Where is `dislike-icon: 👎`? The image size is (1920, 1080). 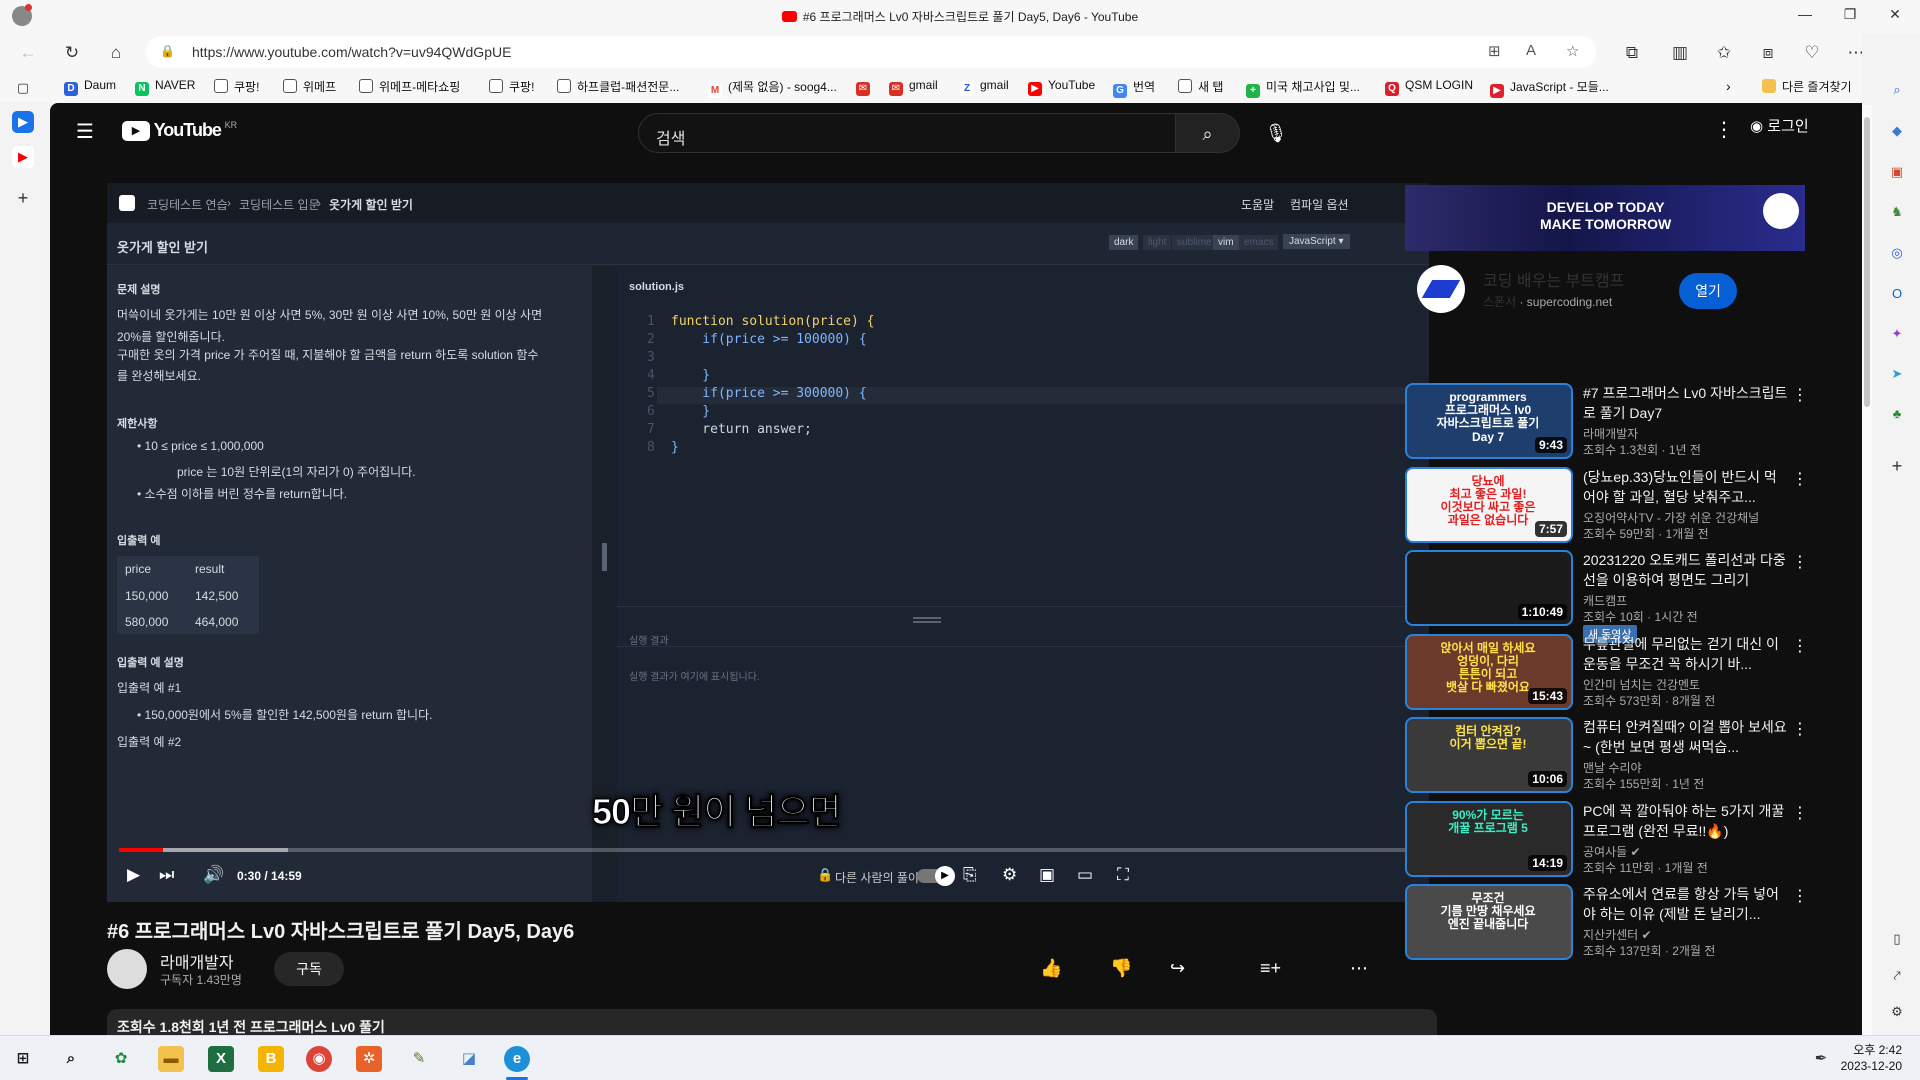
dislike-icon: 👎 is located at coordinates (1121, 968).